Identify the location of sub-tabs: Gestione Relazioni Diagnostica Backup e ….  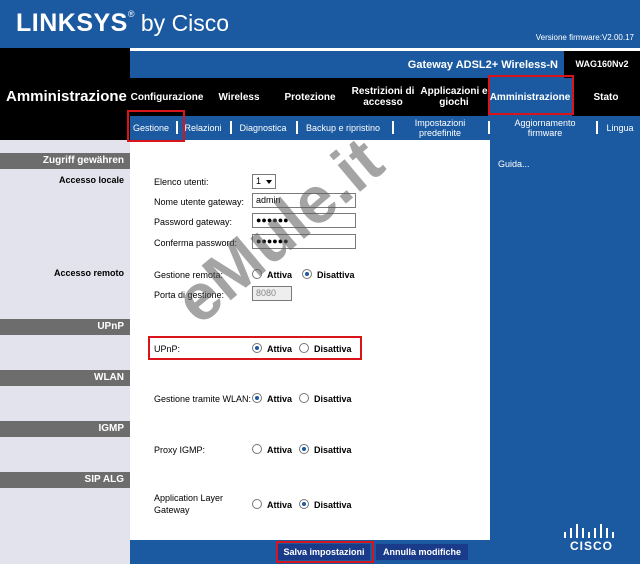
(385, 128).